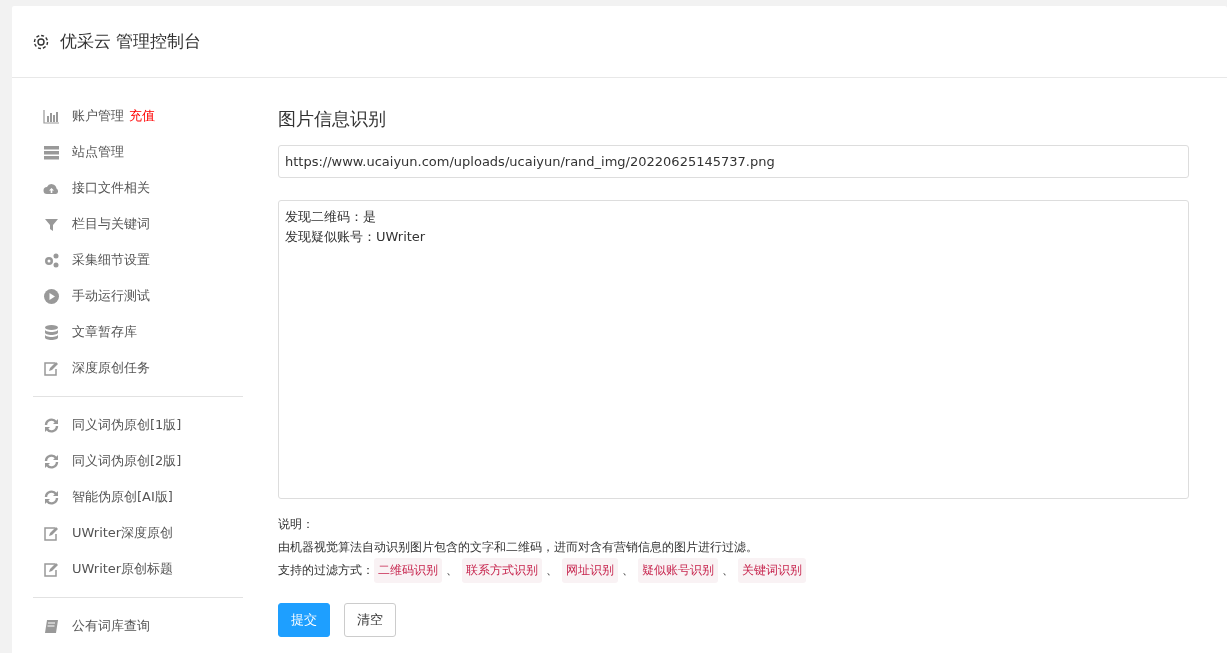  Describe the element at coordinates (51, 152) in the screenshot. I see `server-icon` at that location.